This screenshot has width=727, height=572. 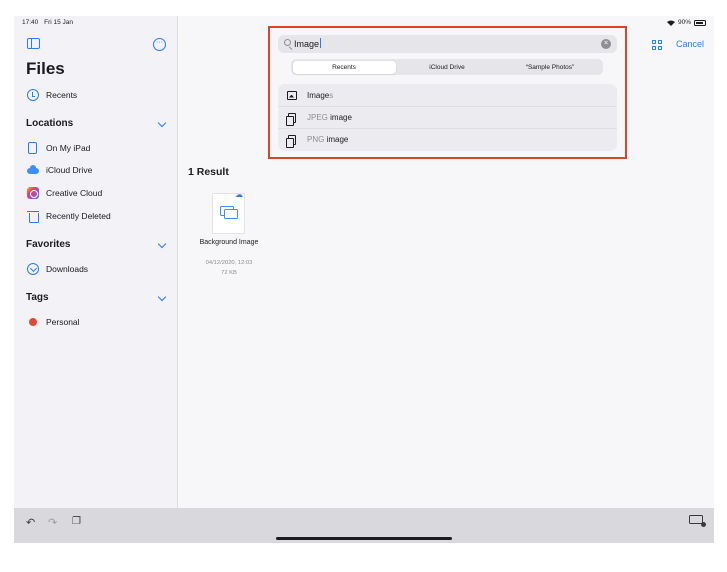 I want to click on file-thumbnail, so click(x=228, y=213).